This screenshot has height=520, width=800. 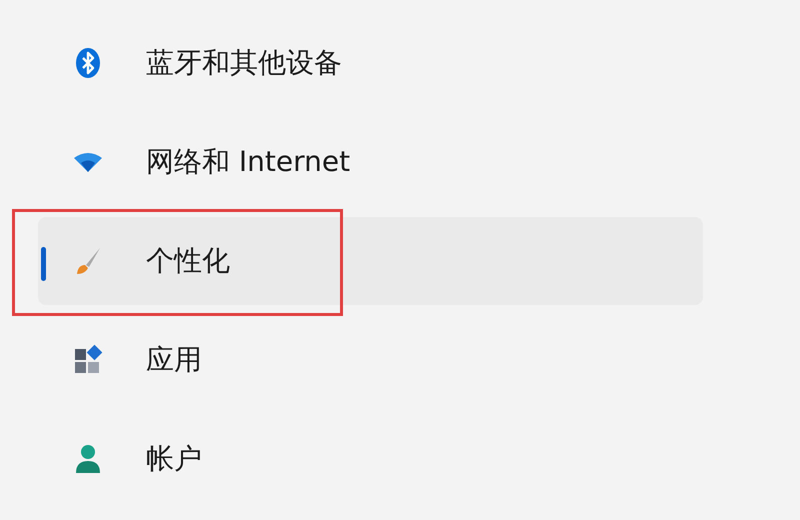 What do you see at coordinates (370, 261) in the screenshot?
I see `sidebar-item: 个性化` at bounding box center [370, 261].